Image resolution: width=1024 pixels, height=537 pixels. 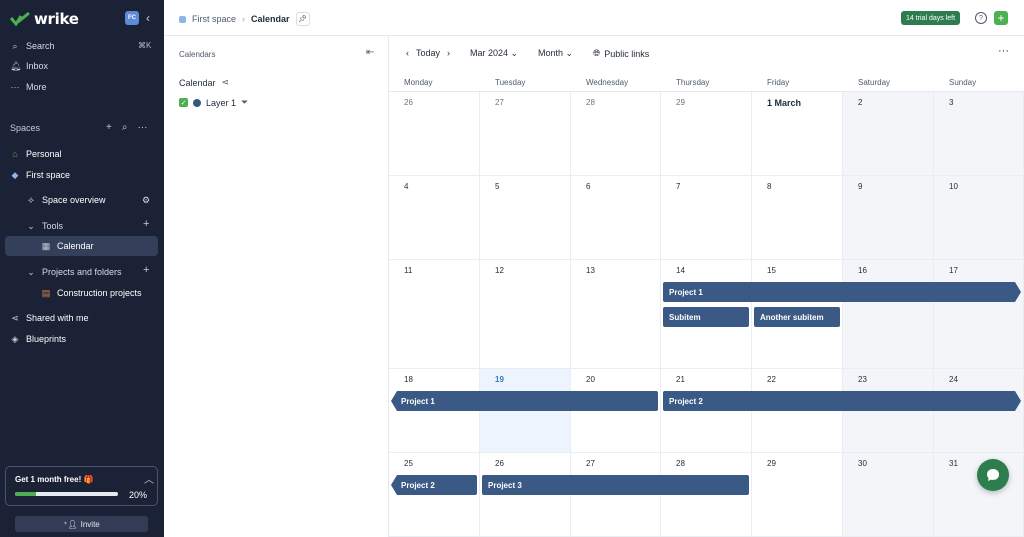 What do you see at coordinates (931, 18) in the screenshot?
I see `trial-badge: 14 trial days left` at bounding box center [931, 18].